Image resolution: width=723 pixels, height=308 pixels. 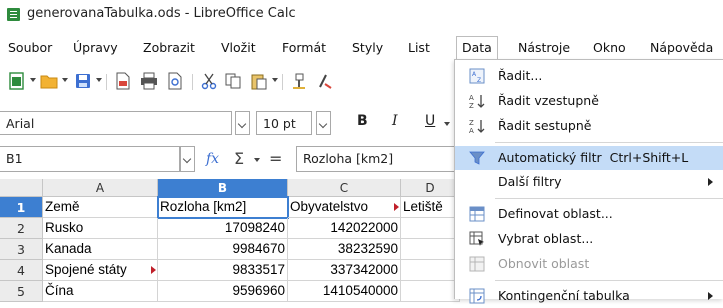 What do you see at coordinates (430, 121) in the screenshot?
I see `underline-button: U` at bounding box center [430, 121].